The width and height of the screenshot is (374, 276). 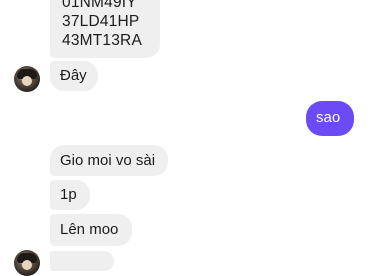 I want to click on message-text: Lên moo, so click(x=89, y=229).